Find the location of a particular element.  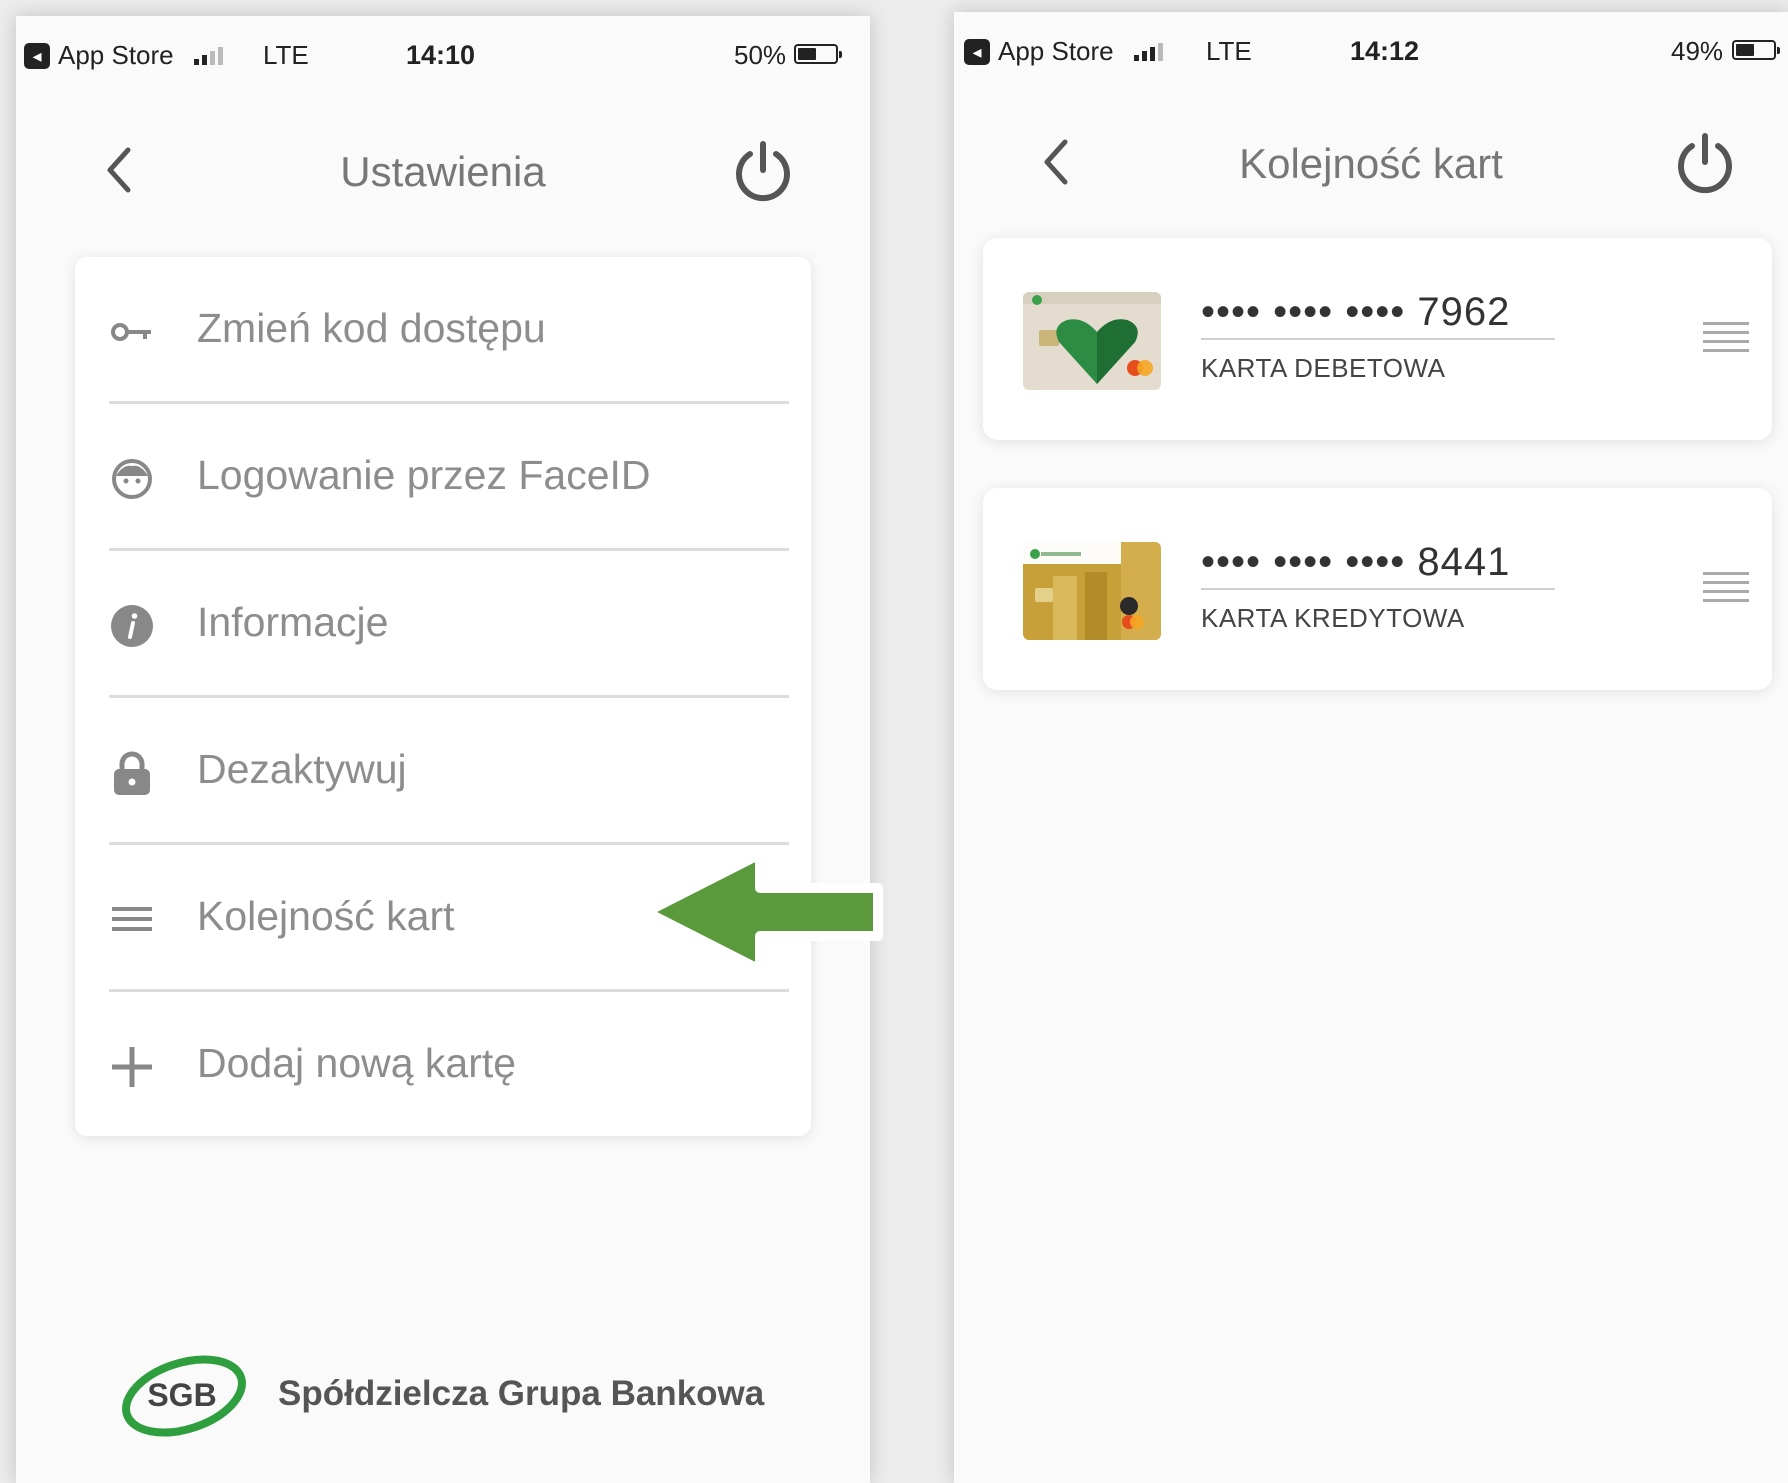

menu-item-label: Logowanie przez FaceID is located at coordinates (424, 475).